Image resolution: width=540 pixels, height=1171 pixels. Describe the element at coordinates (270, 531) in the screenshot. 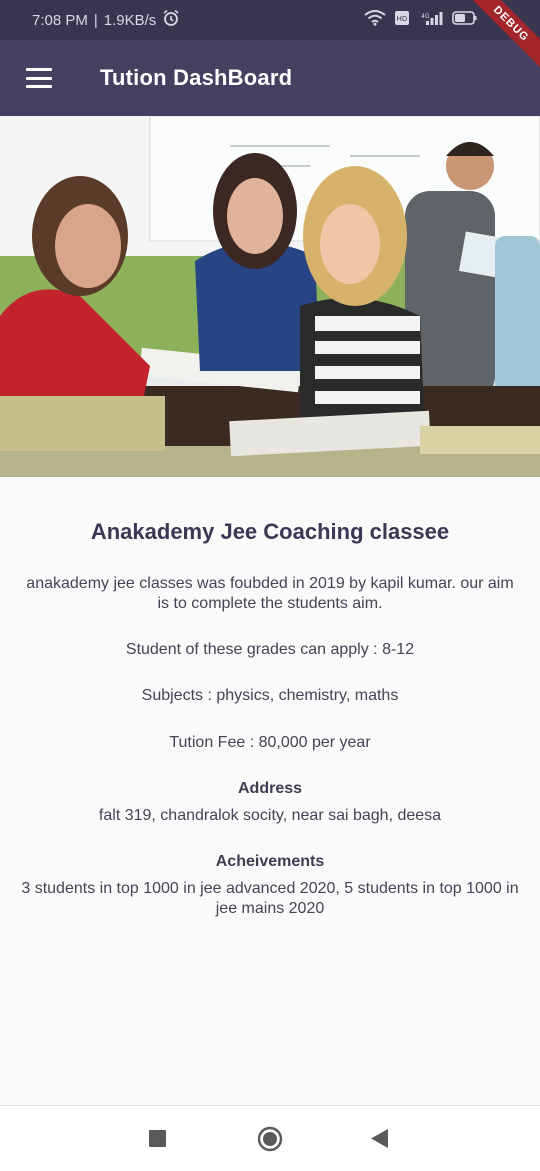

I see `page-title: Anakademy Jee Coaching classee` at that location.